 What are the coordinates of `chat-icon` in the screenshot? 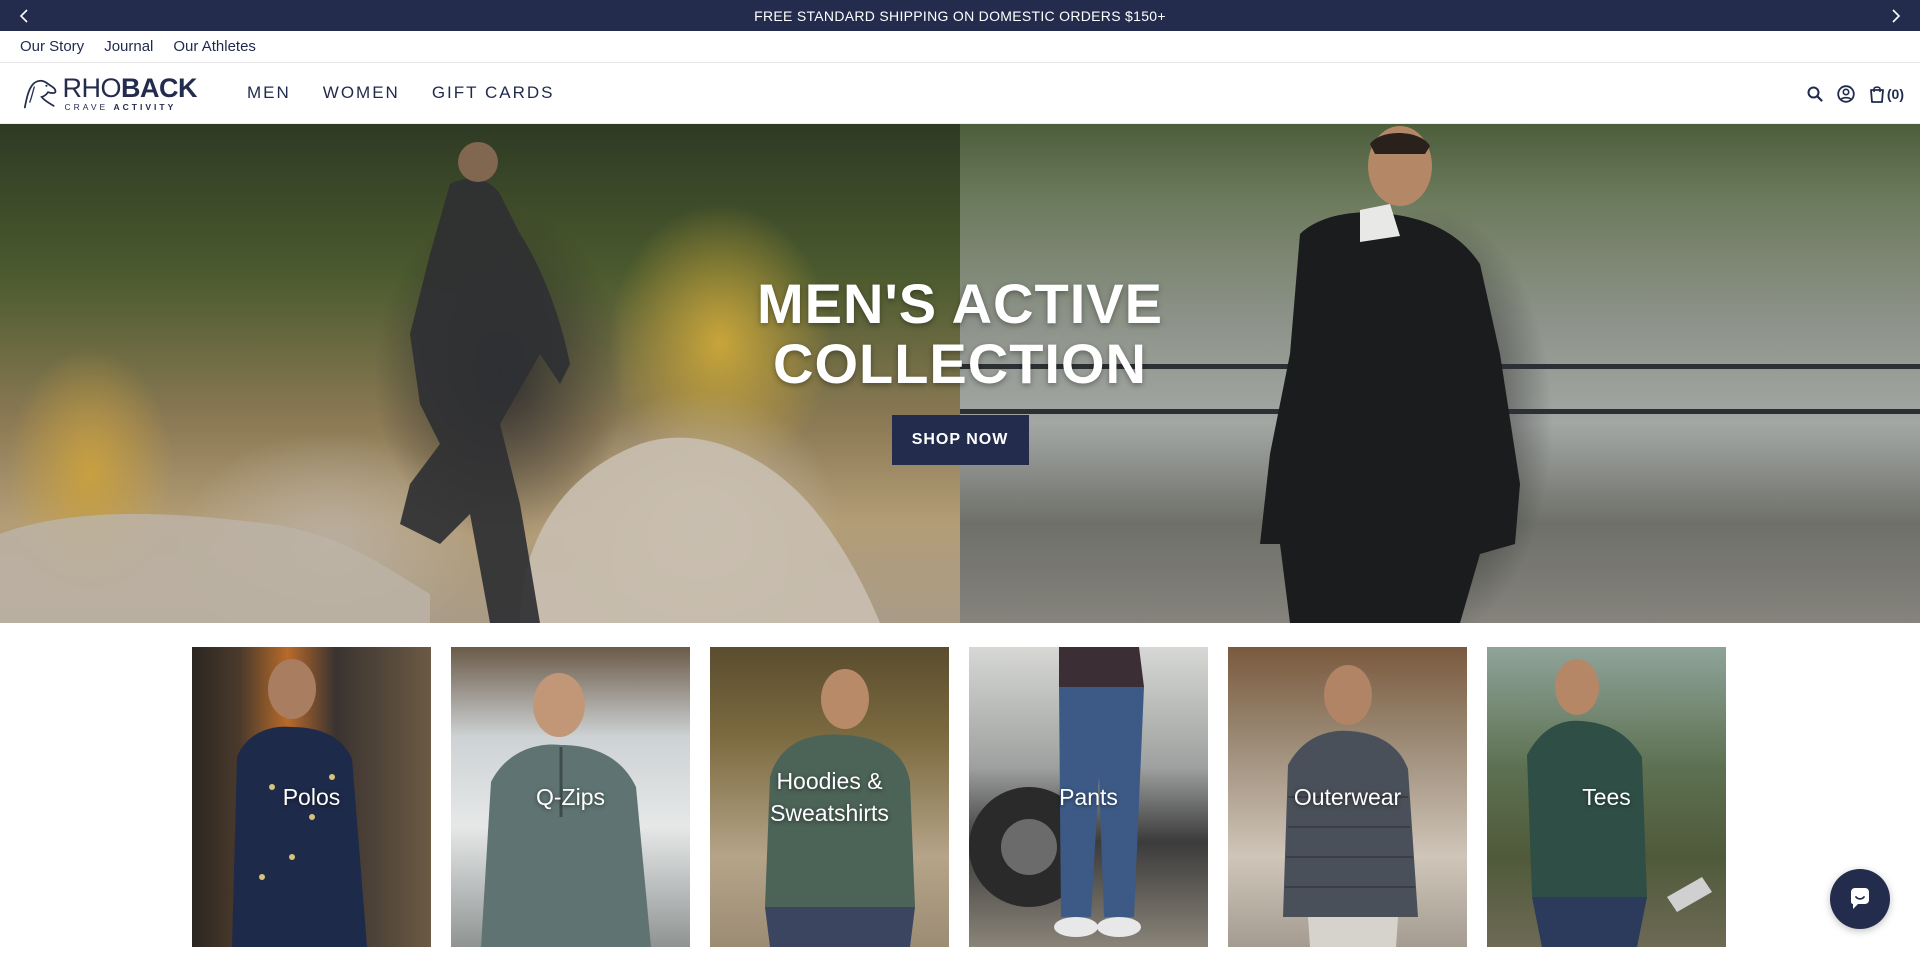 It's located at (1860, 898).